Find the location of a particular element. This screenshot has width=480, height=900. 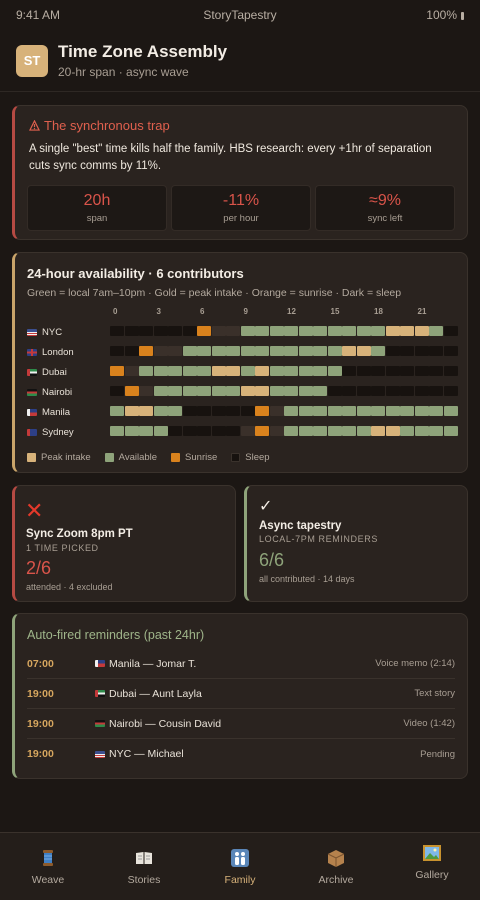

reminder-row: 19:00 NYC — Michael Pending is located at coordinates (241, 754).